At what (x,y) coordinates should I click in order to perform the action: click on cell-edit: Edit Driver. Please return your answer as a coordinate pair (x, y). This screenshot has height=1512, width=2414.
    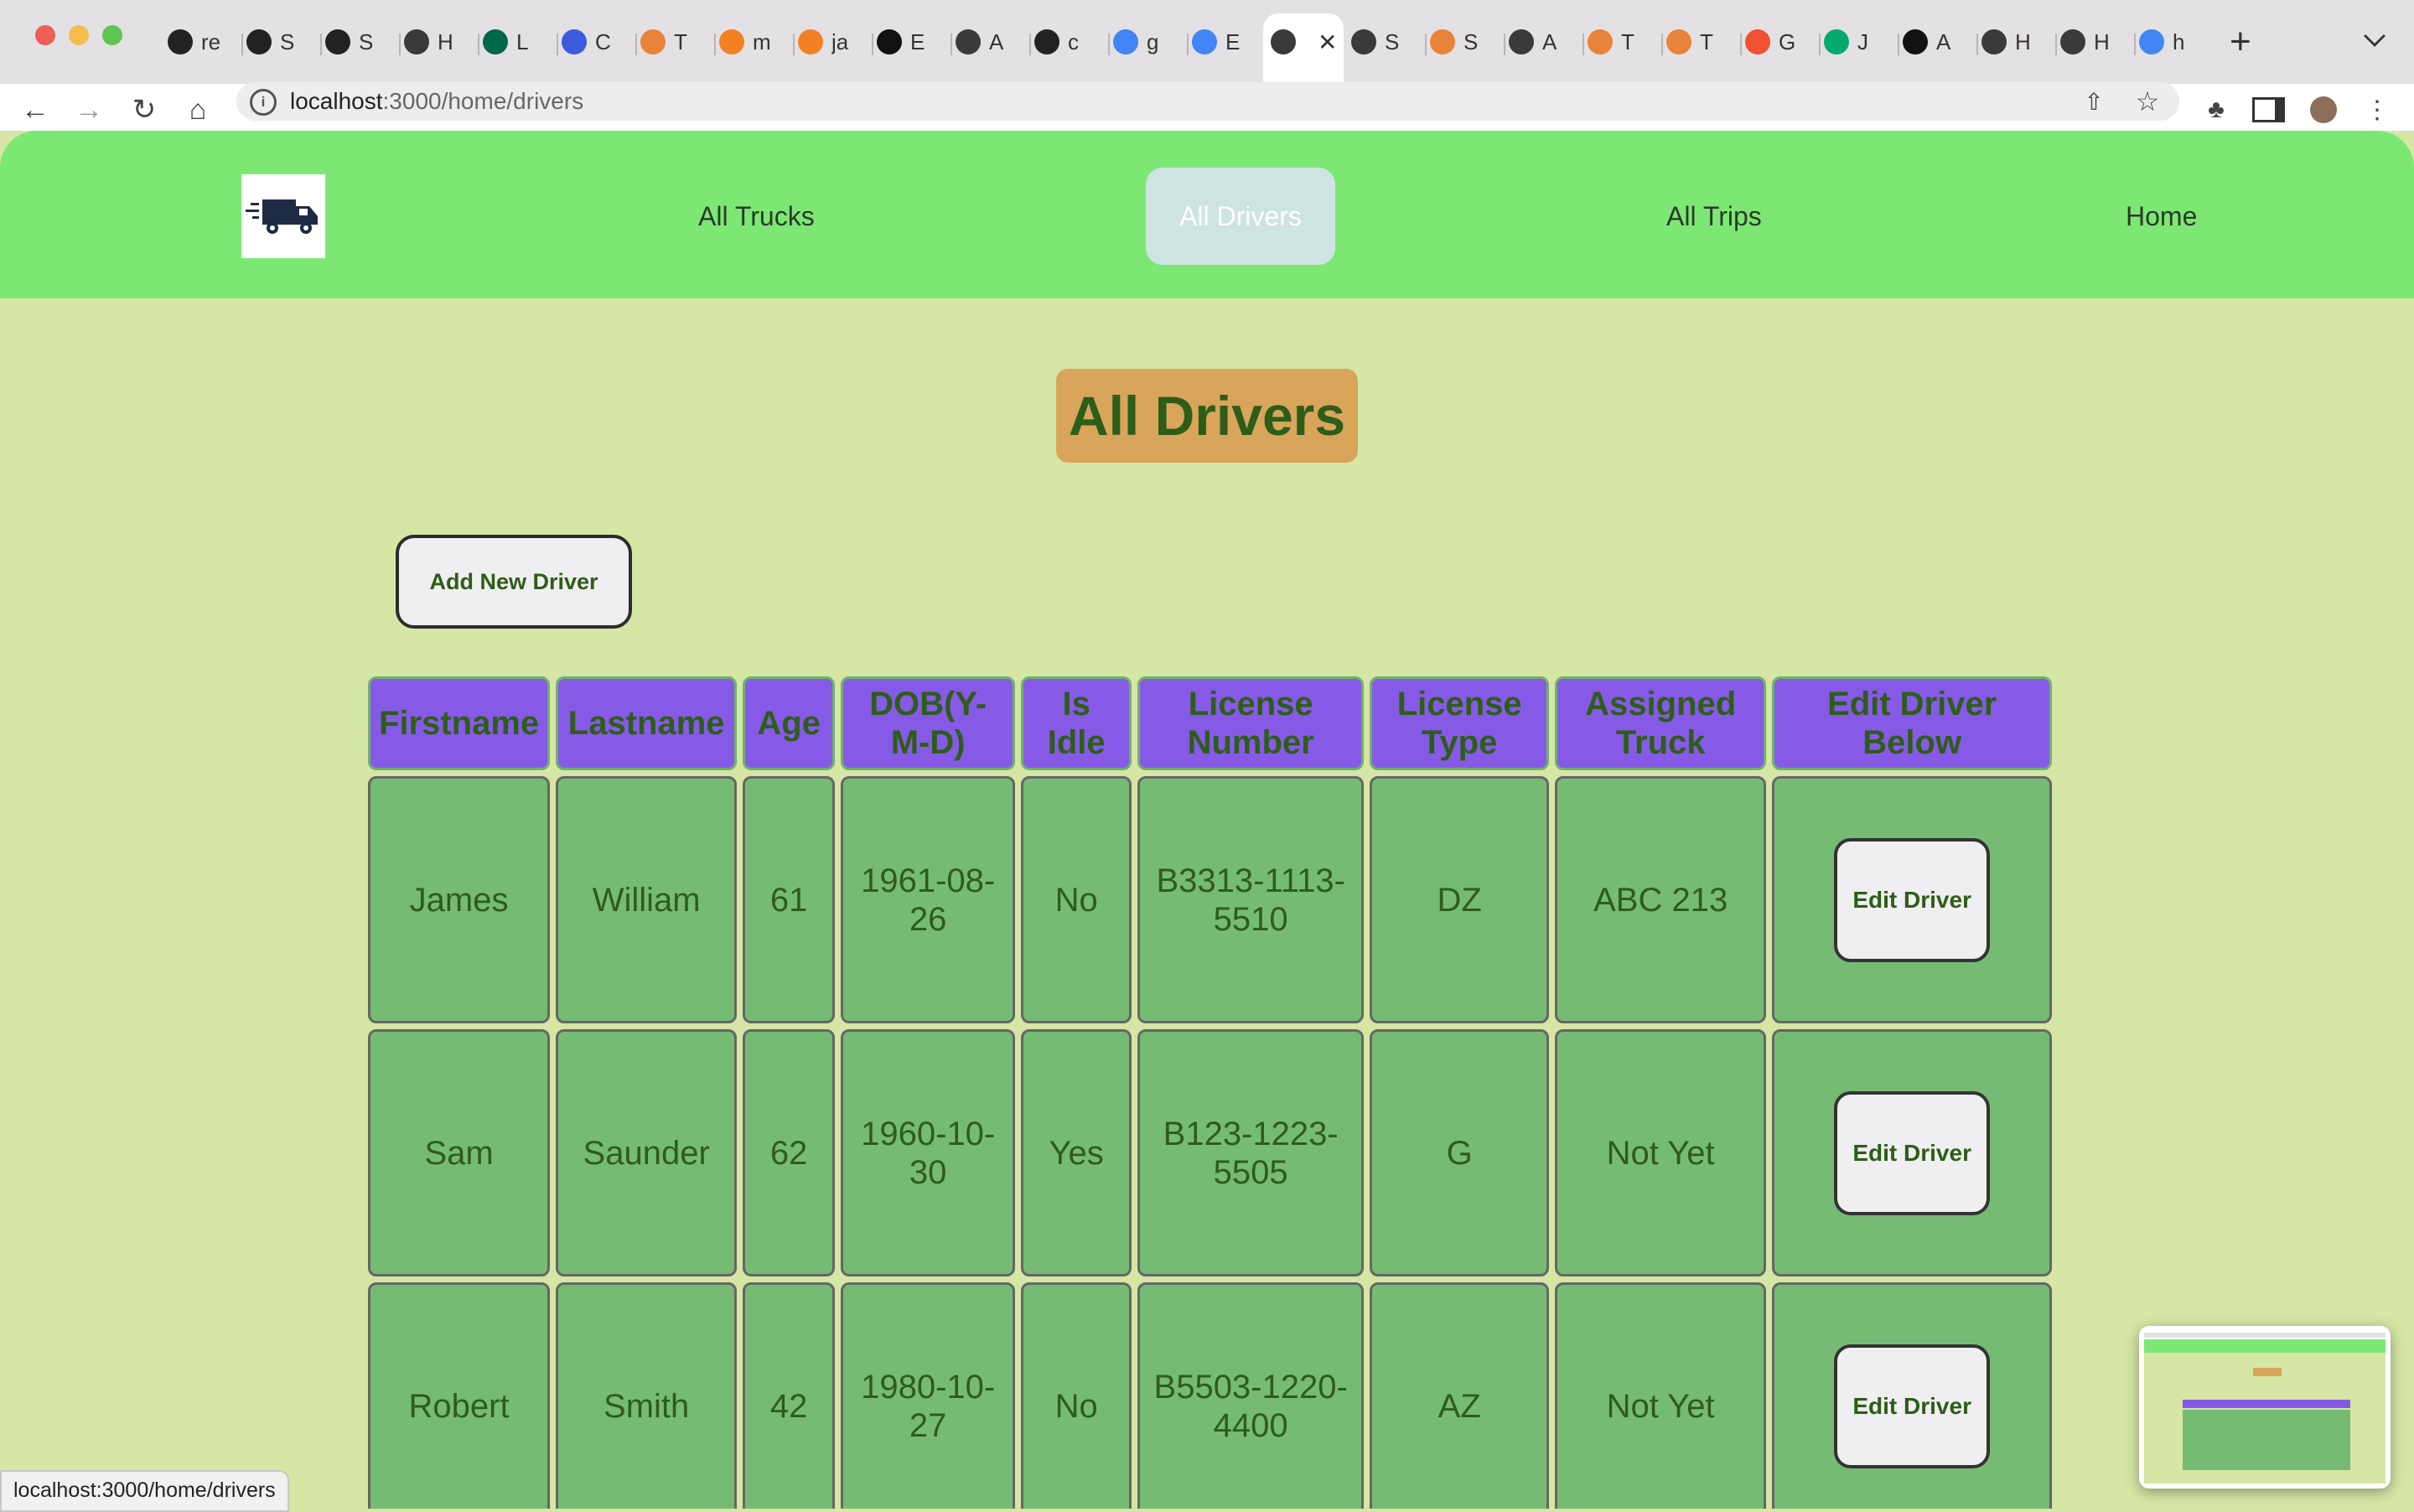
    Looking at the image, I should click on (1913, 899).